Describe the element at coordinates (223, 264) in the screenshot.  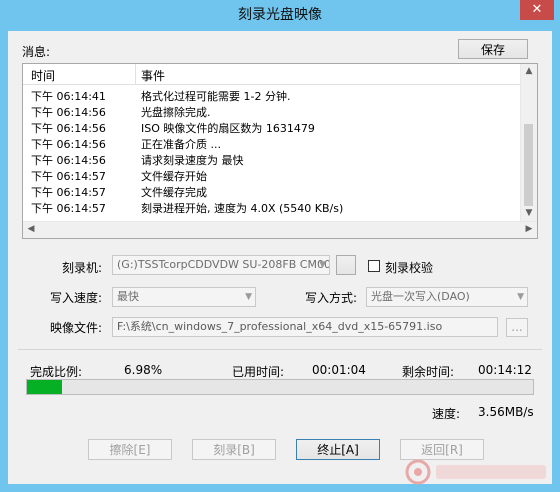
I see `burner-value: (G:)TSSTcorpCDDVDW SU-208FB CM00` at that location.